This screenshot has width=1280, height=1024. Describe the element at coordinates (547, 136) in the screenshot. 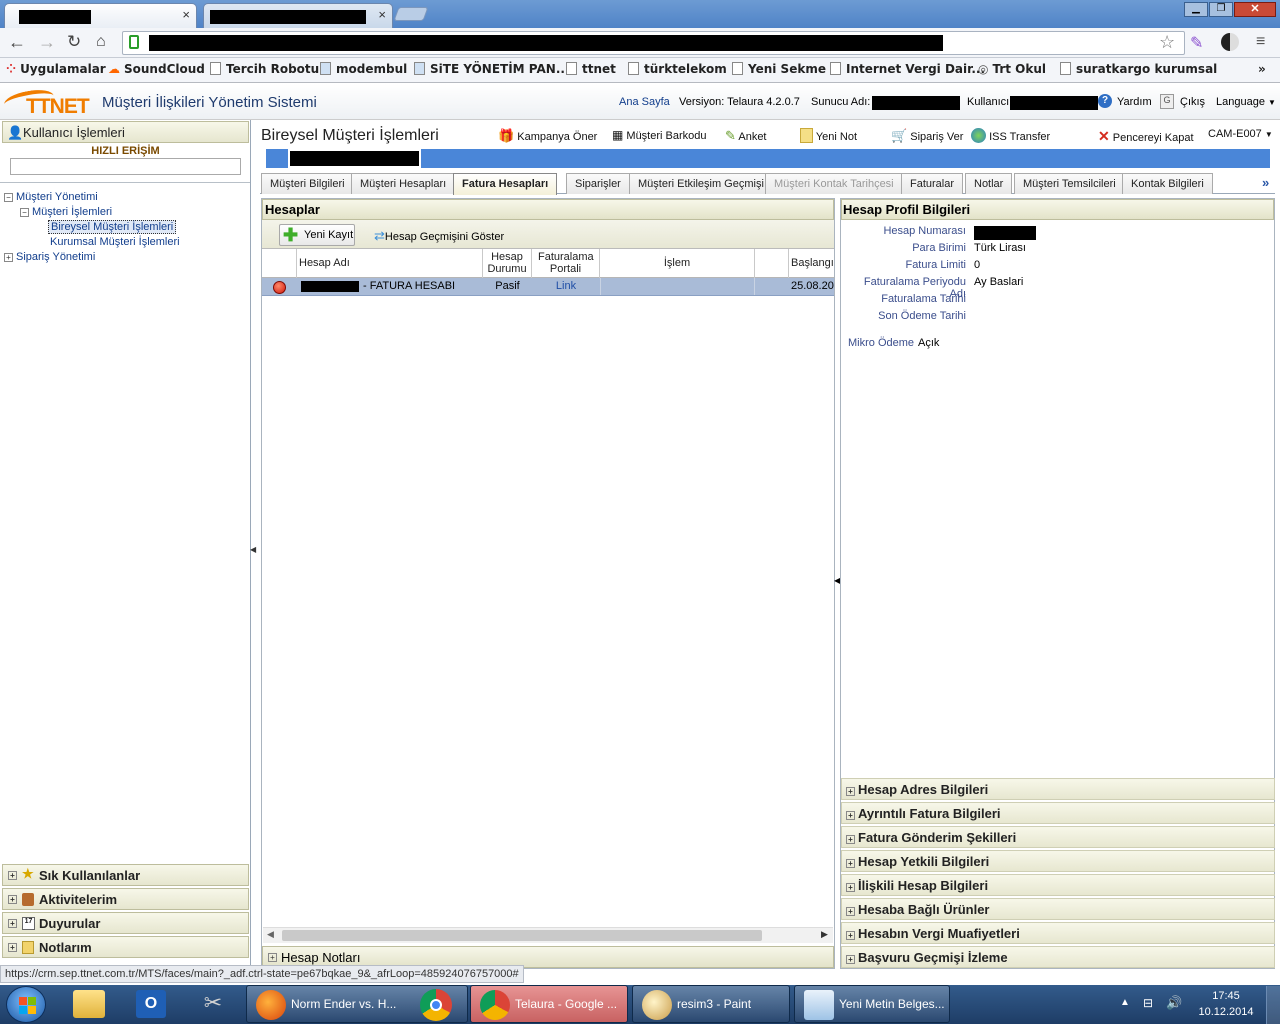

I see `campaign-button: 🎁 Kampanya Öner` at that location.